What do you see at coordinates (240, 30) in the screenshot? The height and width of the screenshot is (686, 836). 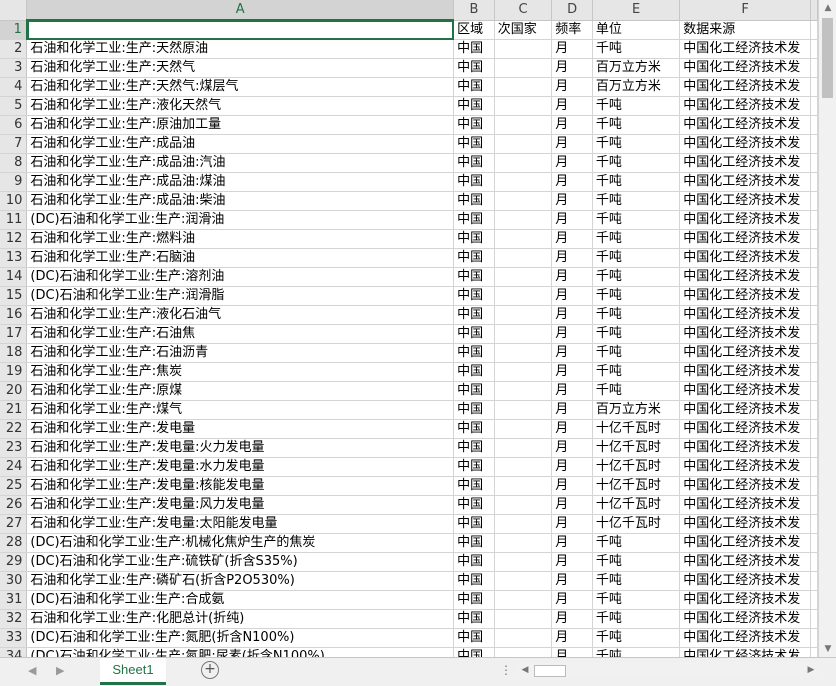 I see `cell-a1` at bounding box center [240, 30].